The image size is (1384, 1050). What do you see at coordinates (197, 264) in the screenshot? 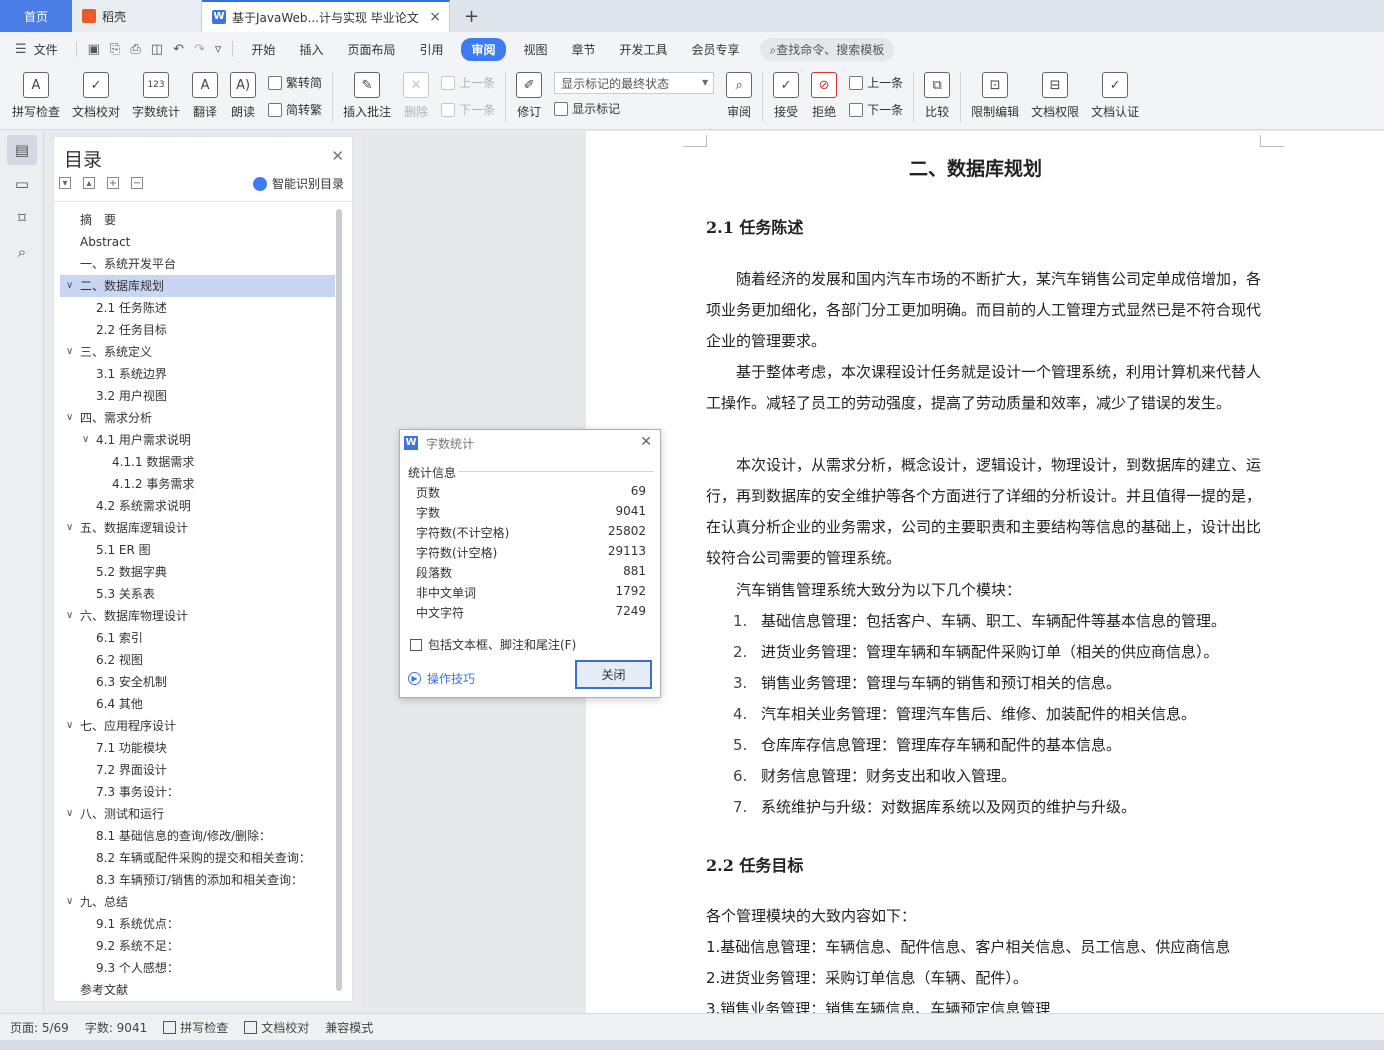
I see `toc-item: 一、系统开发平台` at bounding box center [197, 264].